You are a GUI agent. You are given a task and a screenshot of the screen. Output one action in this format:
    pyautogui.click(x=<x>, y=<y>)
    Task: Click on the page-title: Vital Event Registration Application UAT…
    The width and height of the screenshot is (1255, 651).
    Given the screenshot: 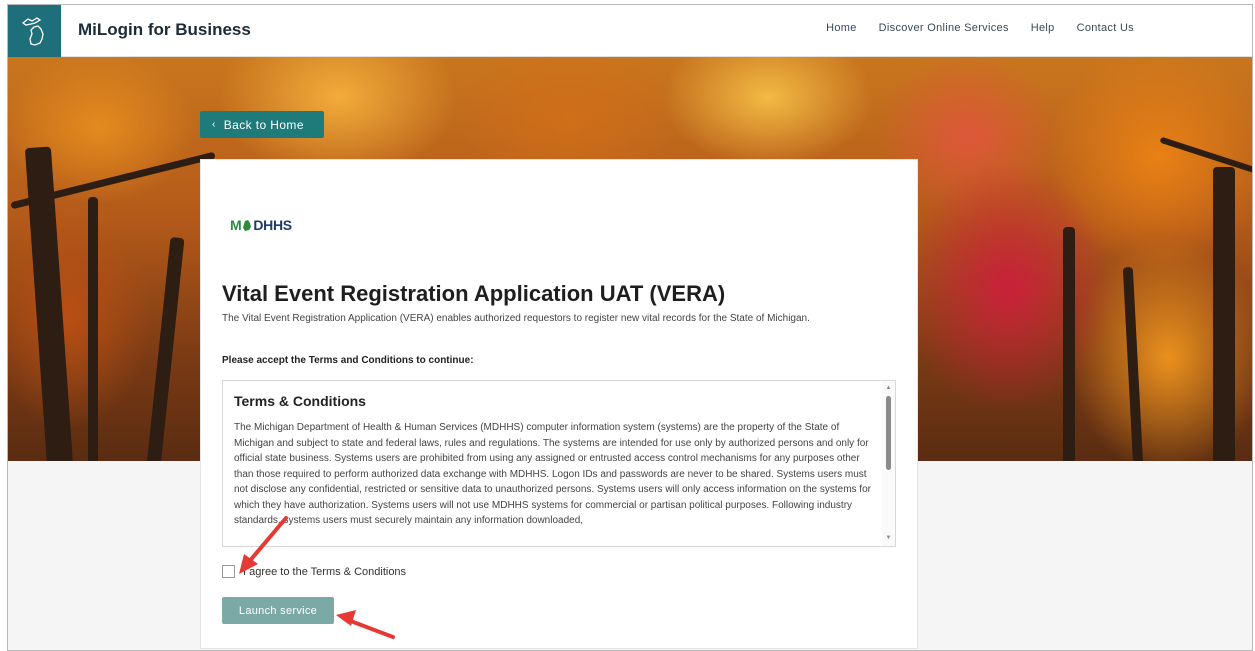 What is the action you would take?
    pyautogui.click(x=474, y=293)
    